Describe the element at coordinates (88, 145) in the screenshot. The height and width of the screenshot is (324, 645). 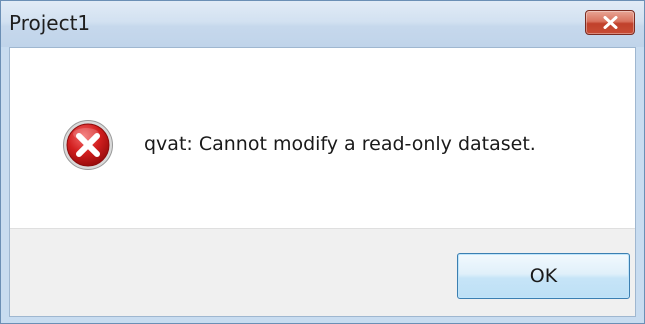
I see `error-icon` at that location.